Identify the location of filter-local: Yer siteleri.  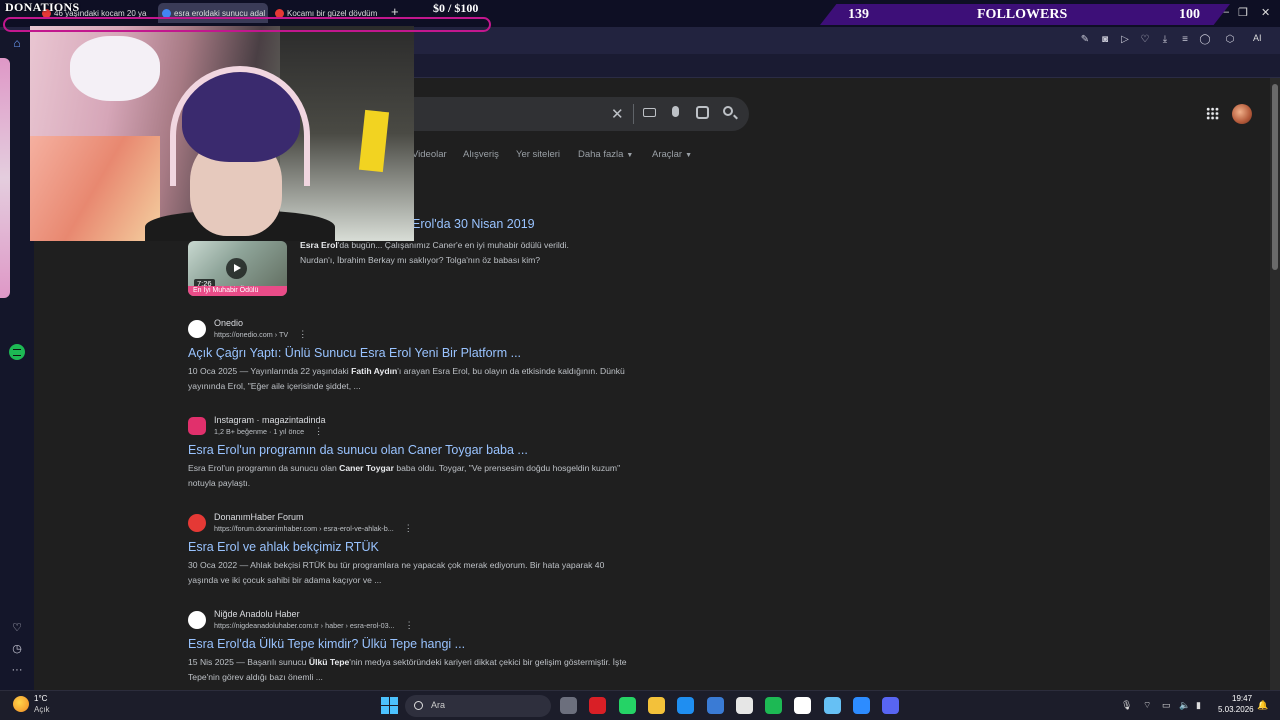
(538, 154).